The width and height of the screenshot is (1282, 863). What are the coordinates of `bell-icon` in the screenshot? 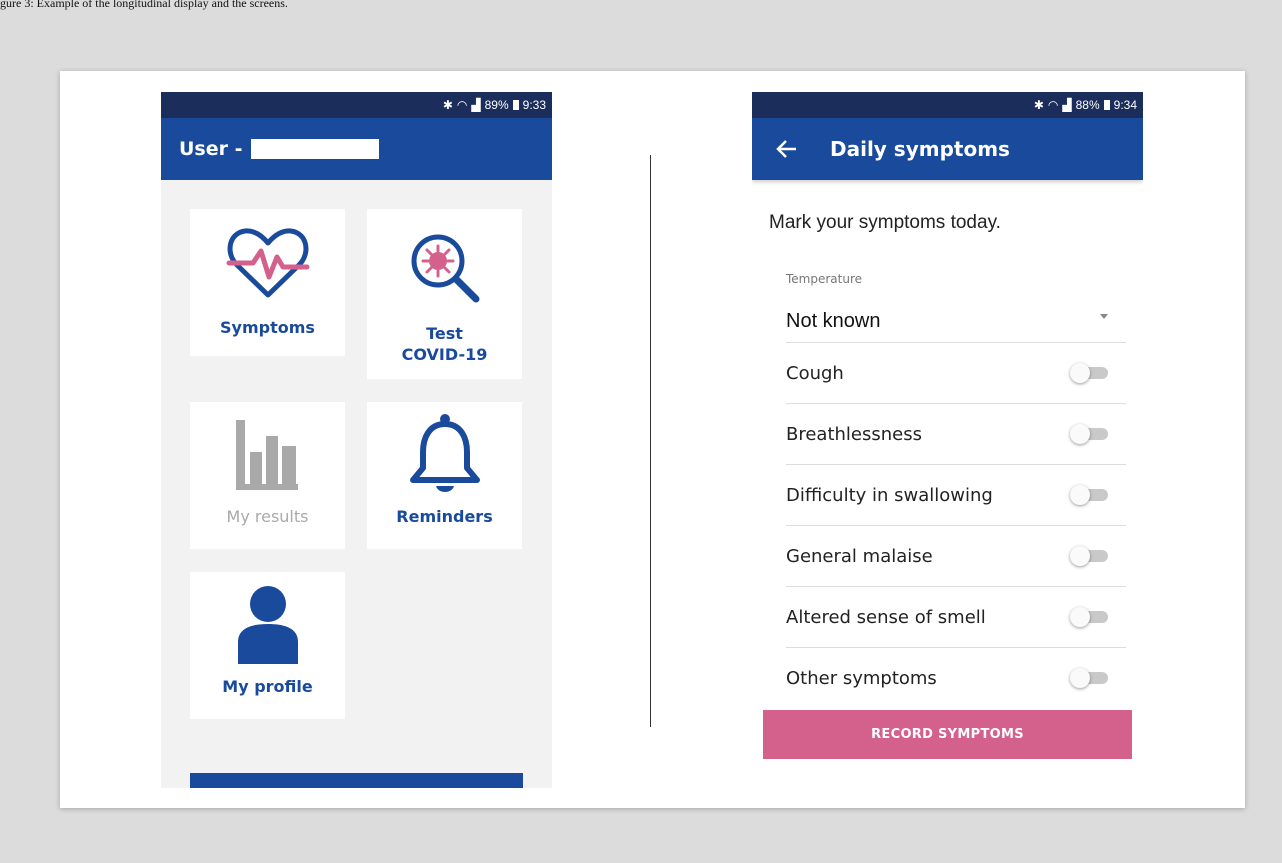 It's located at (444, 453).